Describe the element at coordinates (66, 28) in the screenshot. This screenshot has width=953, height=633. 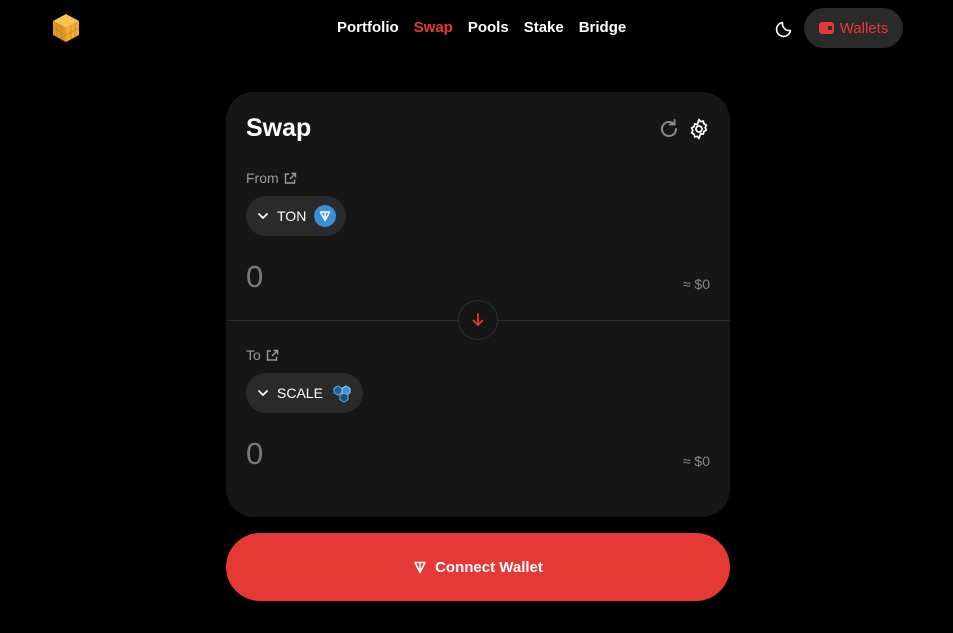
I see `cube-logo-icon` at that location.